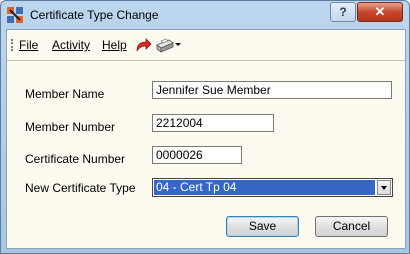  What do you see at coordinates (264, 187) in the screenshot?
I see `selected-certificate-type: 04 - Cert Tp 04` at bounding box center [264, 187].